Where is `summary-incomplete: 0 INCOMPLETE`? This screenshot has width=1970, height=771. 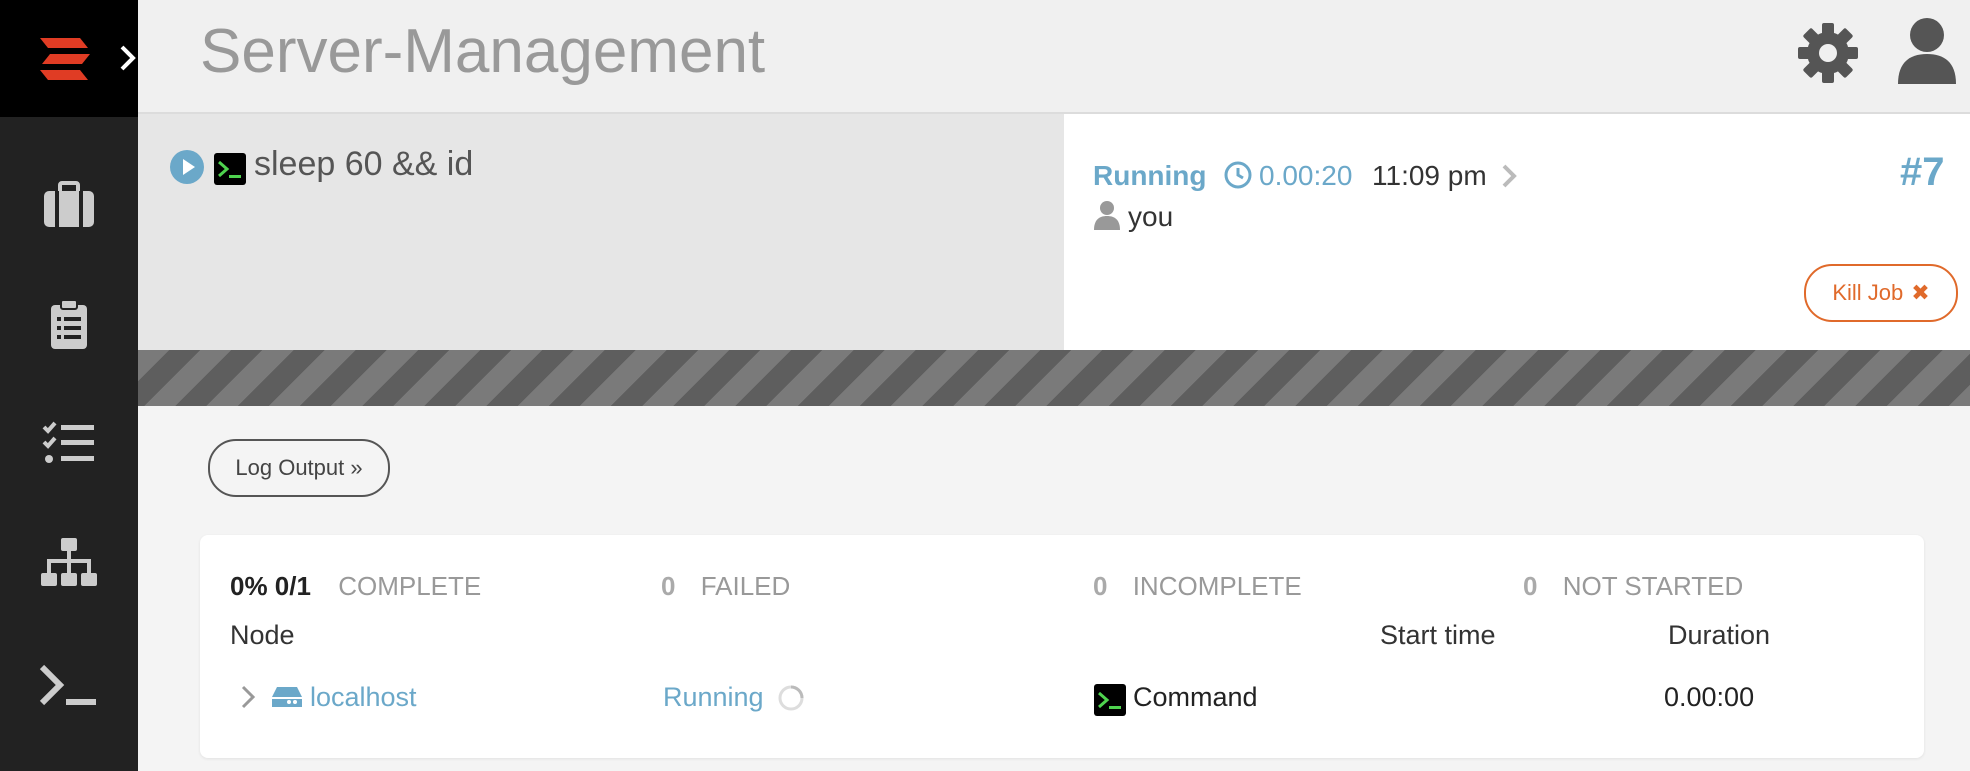 summary-incomplete: 0 INCOMPLETE is located at coordinates (1197, 586).